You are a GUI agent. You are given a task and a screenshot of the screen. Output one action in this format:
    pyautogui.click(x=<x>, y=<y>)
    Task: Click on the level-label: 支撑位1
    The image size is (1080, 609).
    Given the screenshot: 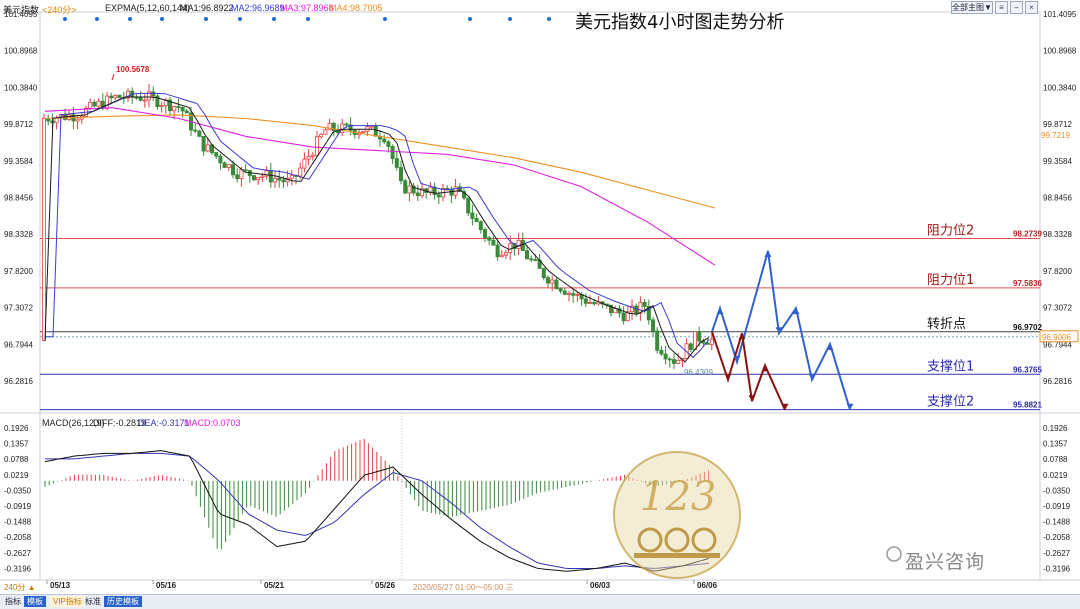 What is the action you would take?
    pyautogui.click(x=950, y=366)
    